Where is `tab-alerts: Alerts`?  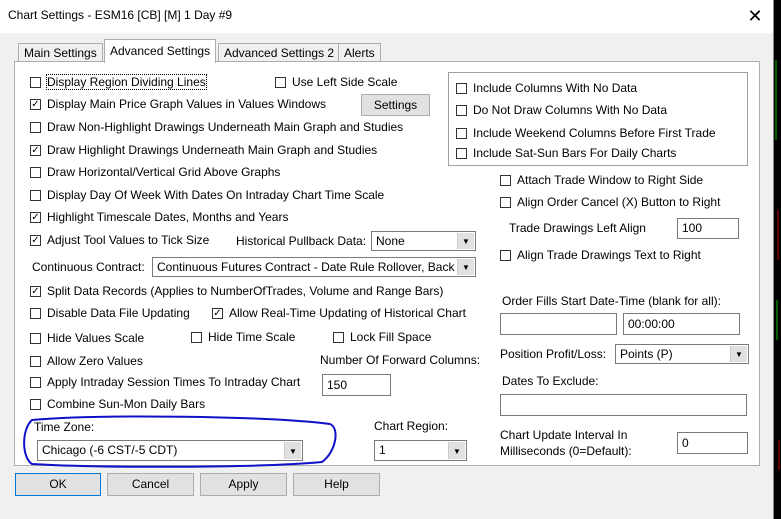 tab-alerts: Alerts is located at coordinates (359, 52).